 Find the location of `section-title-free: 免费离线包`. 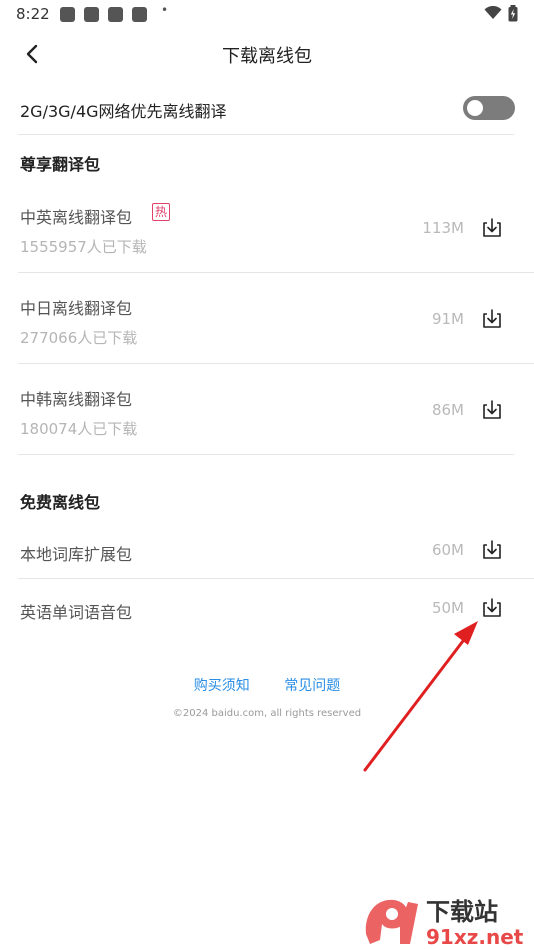

section-title-free: 免费离线包 is located at coordinates (60, 502).